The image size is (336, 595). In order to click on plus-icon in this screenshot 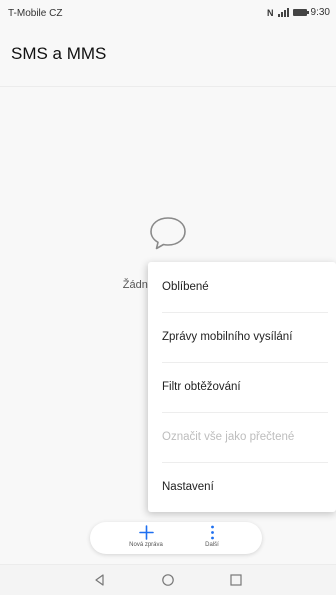, I will do `click(146, 532)`.